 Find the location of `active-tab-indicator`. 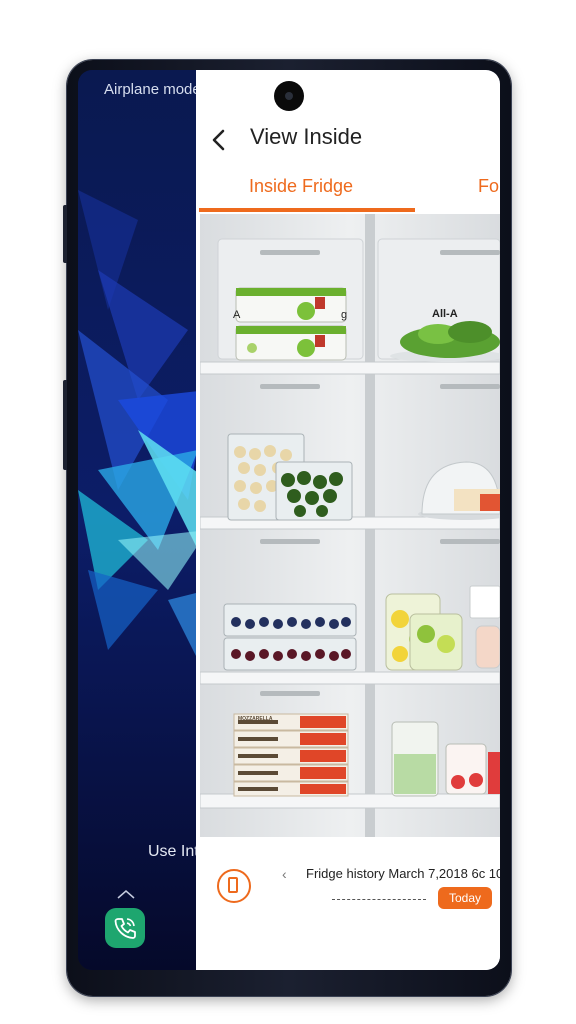

active-tab-indicator is located at coordinates (307, 210).